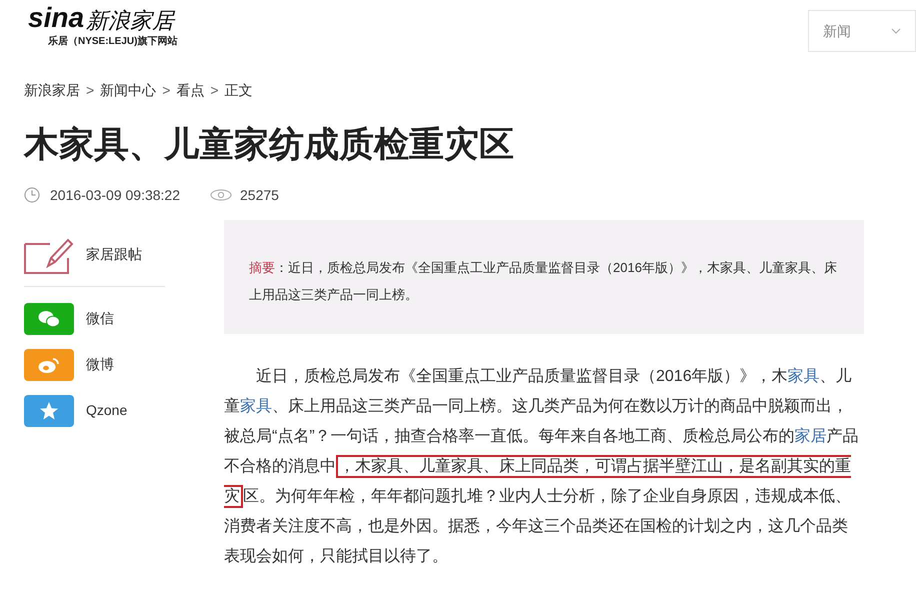  I want to click on clock-icon, so click(32, 195).